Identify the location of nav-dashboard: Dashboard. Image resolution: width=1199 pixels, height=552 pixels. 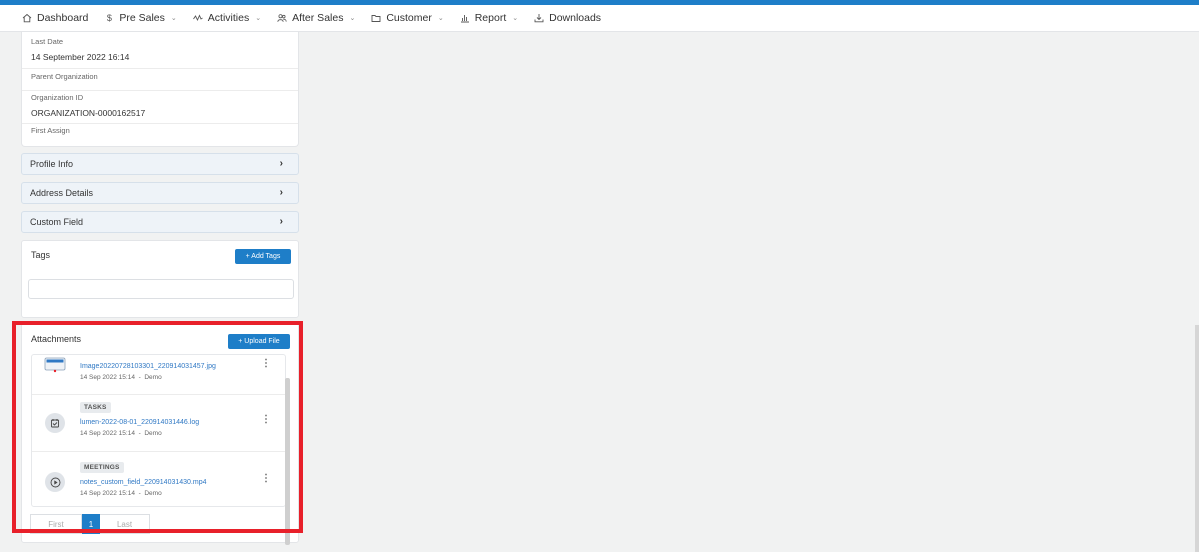
(54, 18).